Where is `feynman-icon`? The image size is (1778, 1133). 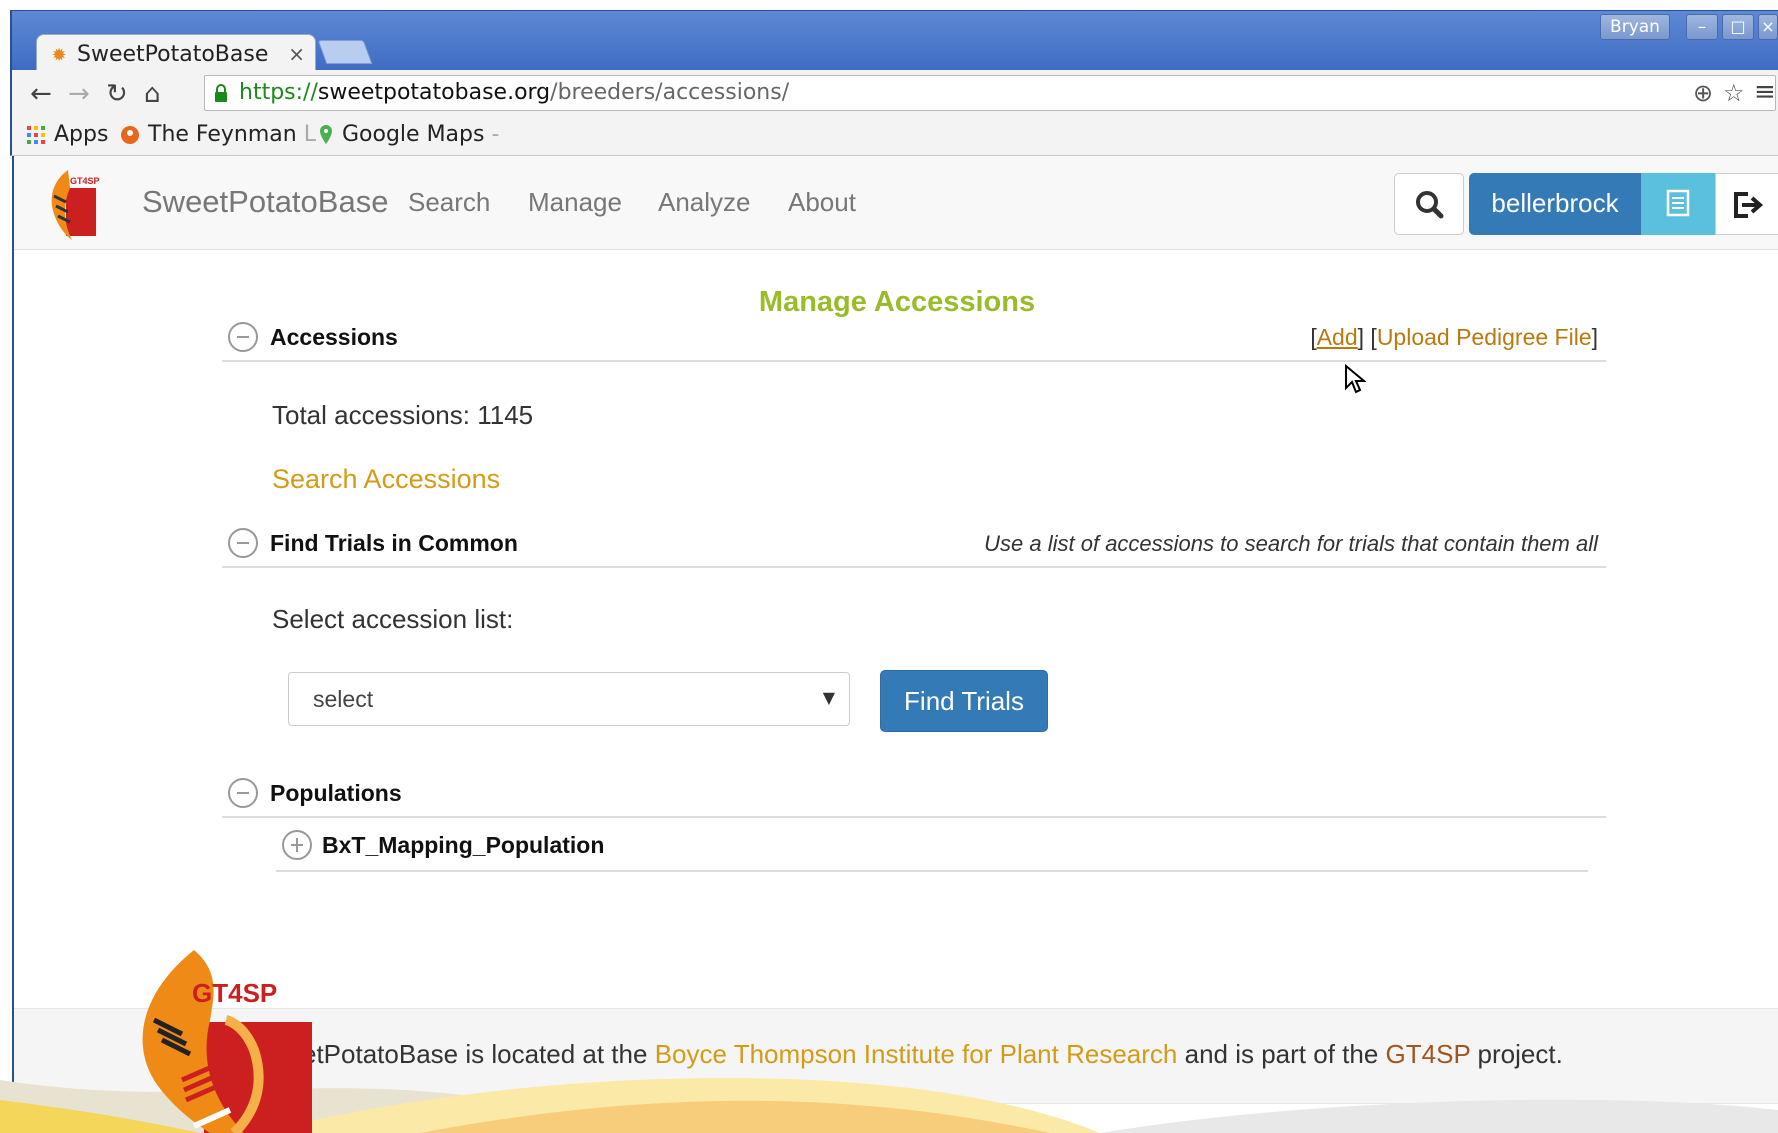
feynman-icon is located at coordinates (130, 135).